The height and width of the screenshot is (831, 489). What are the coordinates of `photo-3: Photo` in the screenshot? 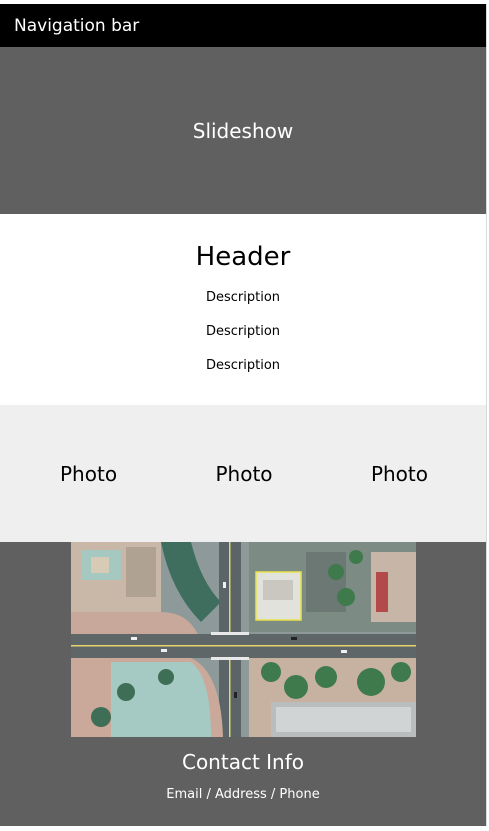 It's located at (399, 474).